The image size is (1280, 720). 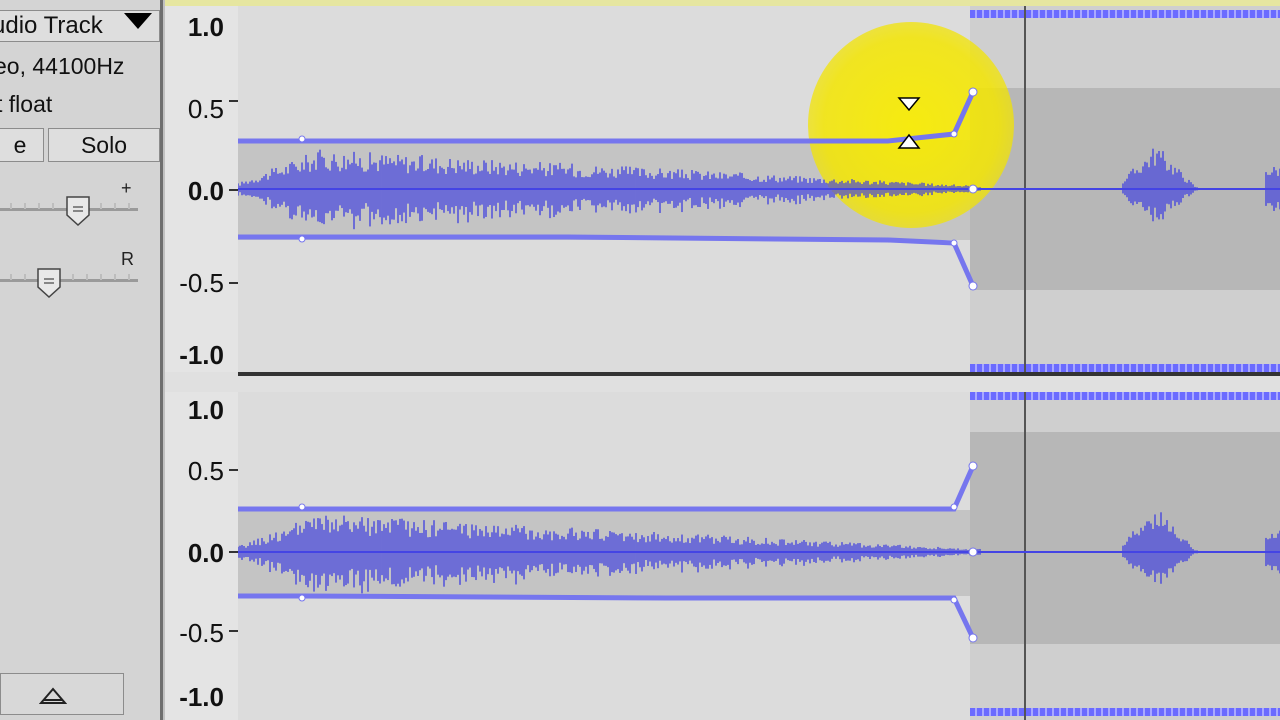 What do you see at coordinates (53, 695) in the screenshot?
I see `triangle-up-icon` at bounding box center [53, 695].